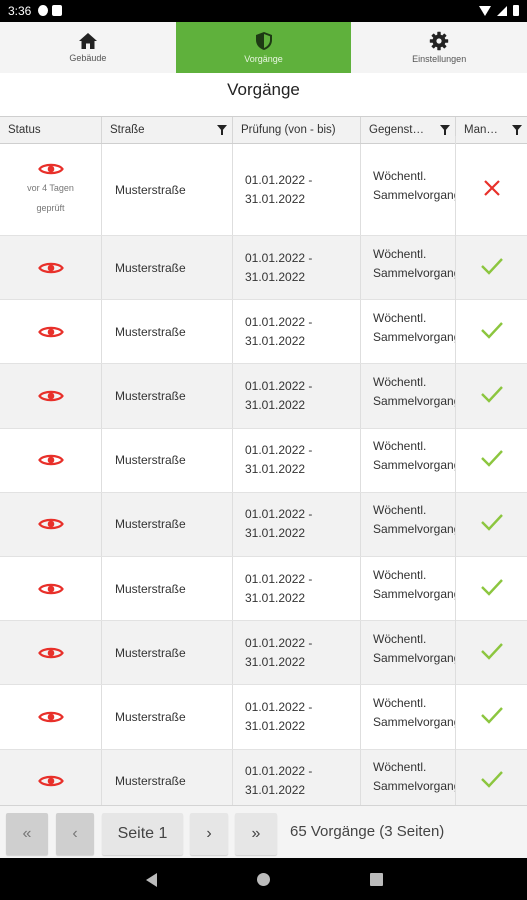 The height and width of the screenshot is (900, 527). I want to click on column-header-period: Prüfung (von - bis), so click(297, 130).